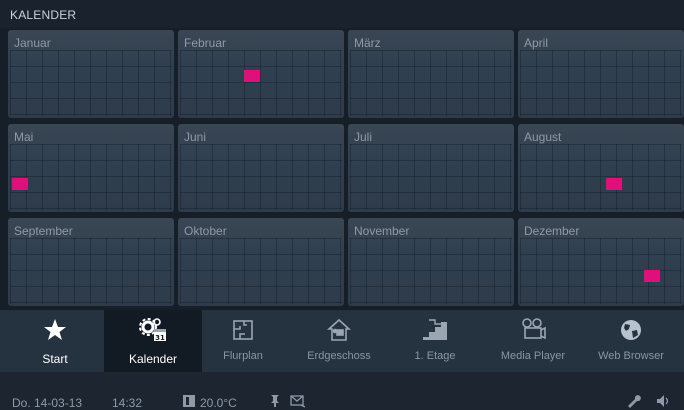 Image resolution: width=684 pixels, height=410 pixels. I want to click on globe-icon, so click(631, 330).